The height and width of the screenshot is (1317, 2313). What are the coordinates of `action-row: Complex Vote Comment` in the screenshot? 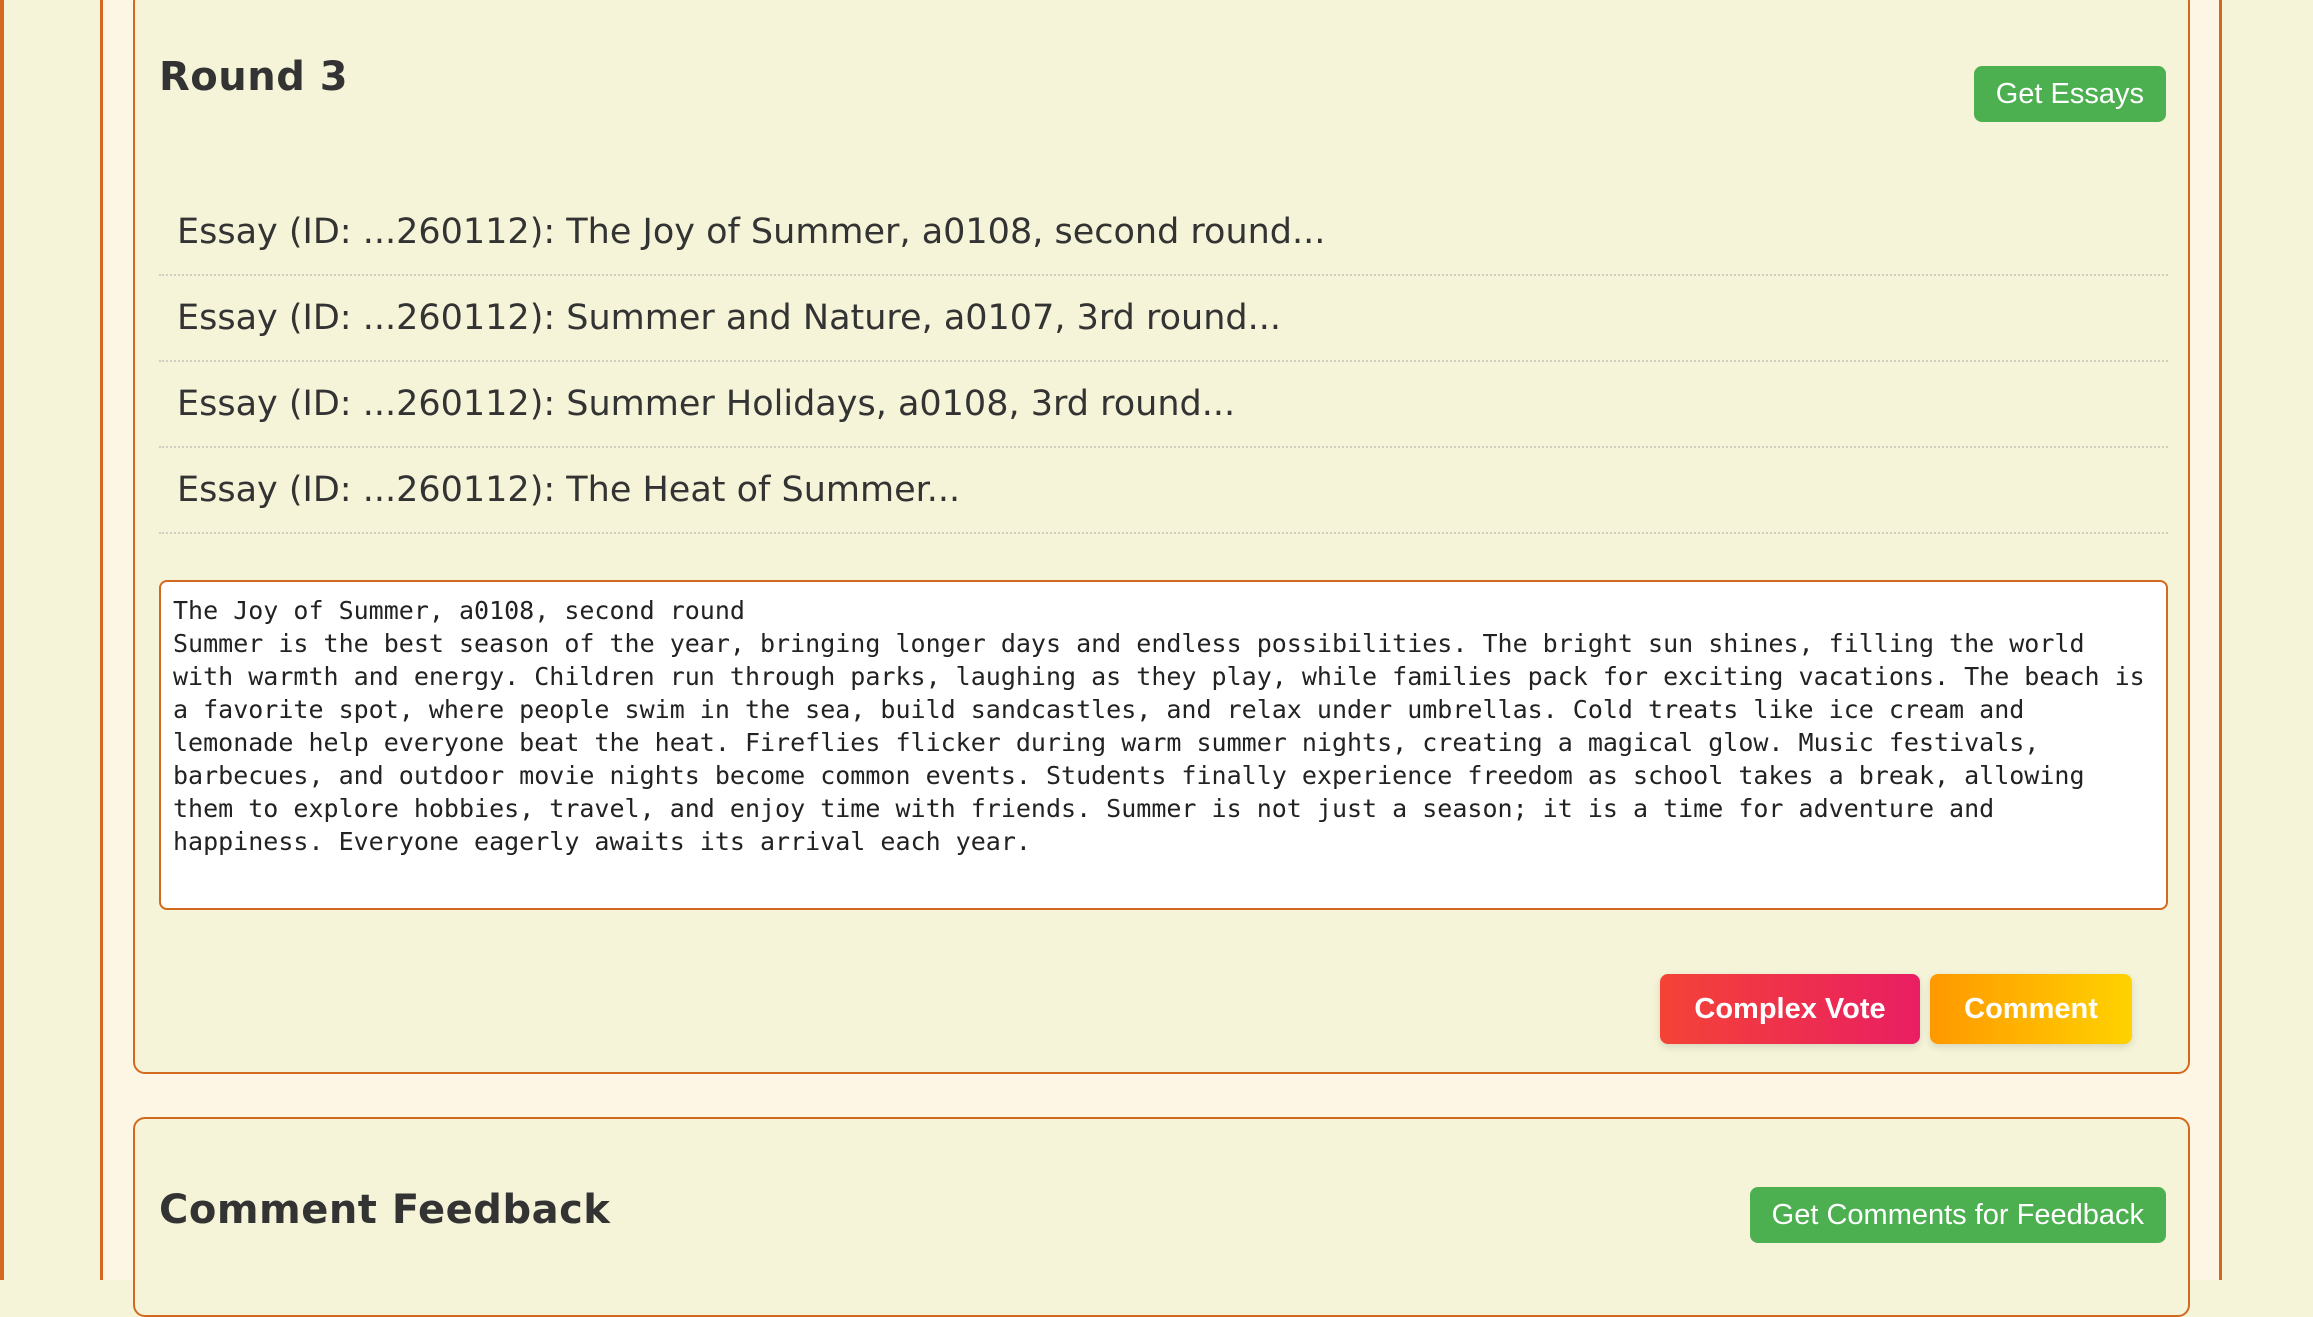 It's located at (1896, 1009).